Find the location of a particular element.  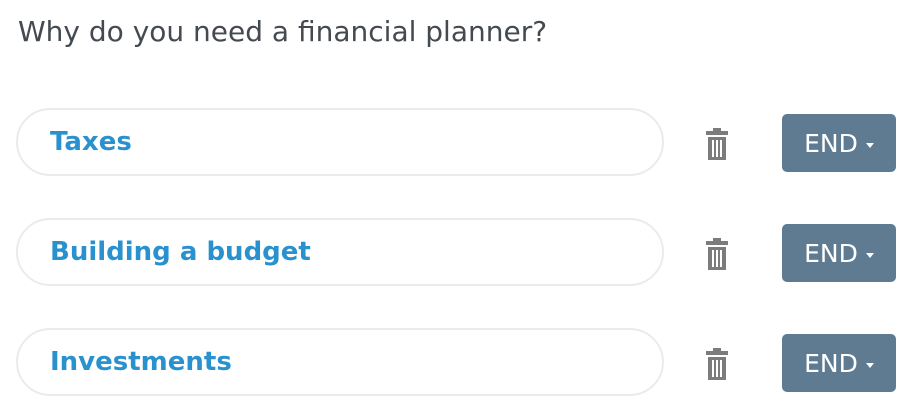

answer-label: Investments is located at coordinates (141, 362).